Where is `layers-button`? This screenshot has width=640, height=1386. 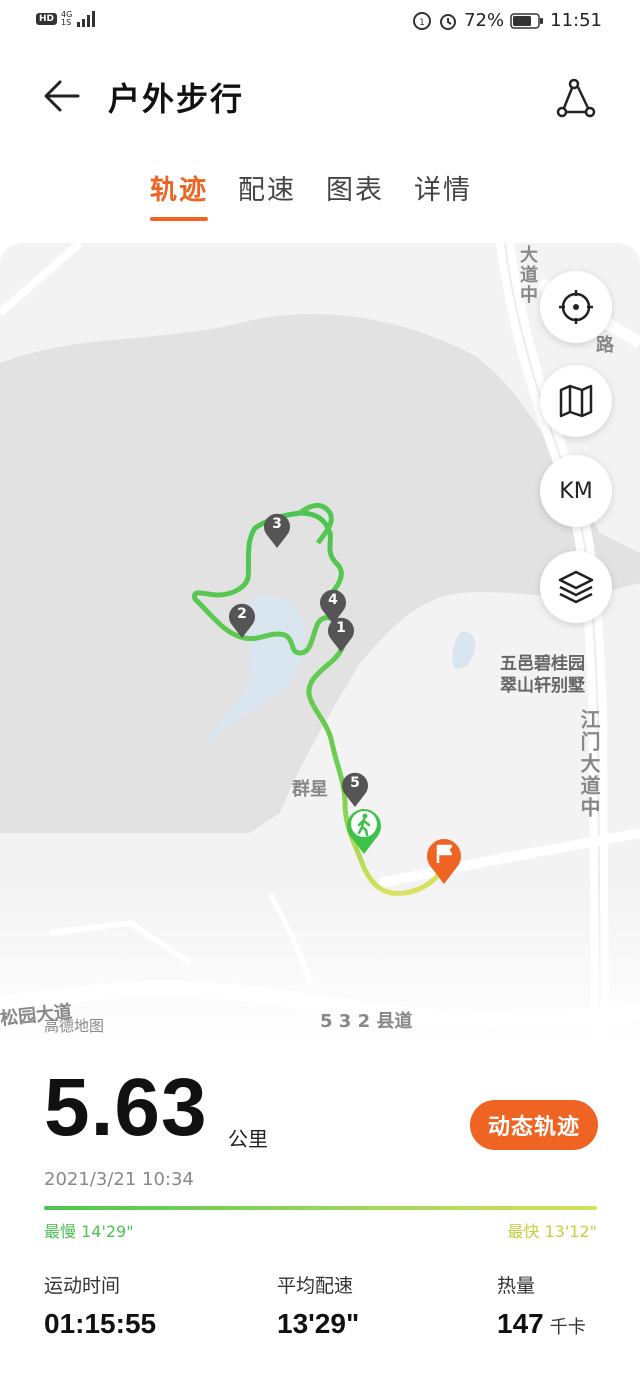
layers-button is located at coordinates (576, 587).